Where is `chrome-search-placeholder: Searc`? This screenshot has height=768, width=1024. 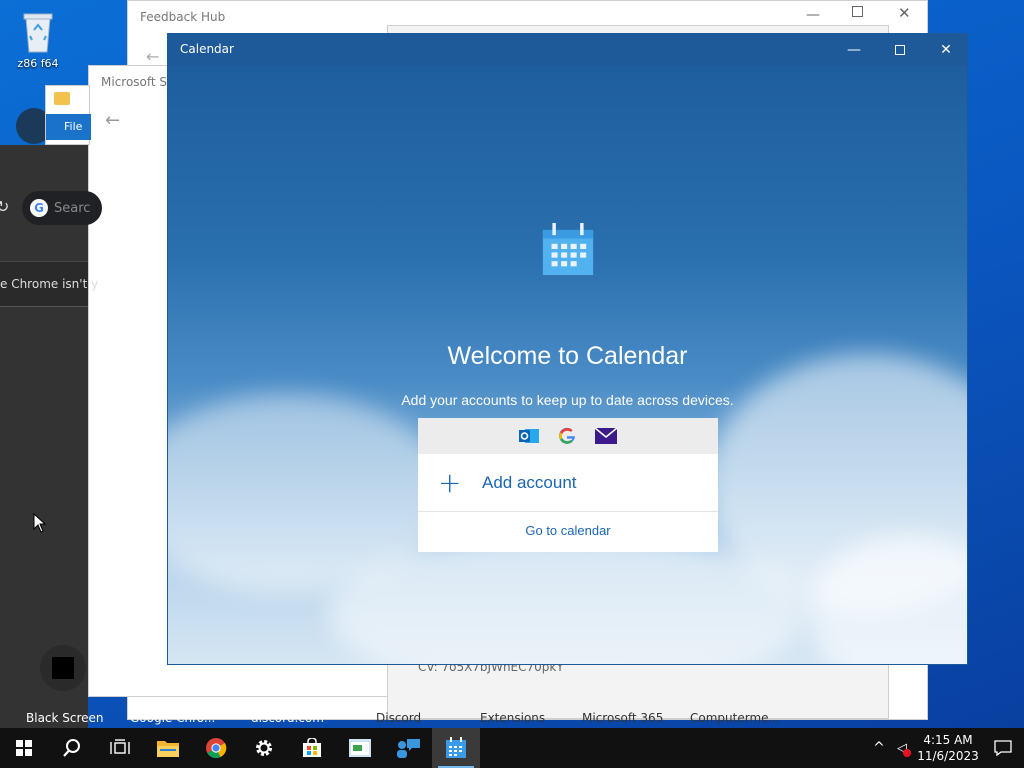
chrome-search-placeholder: Searc is located at coordinates (72, 208).